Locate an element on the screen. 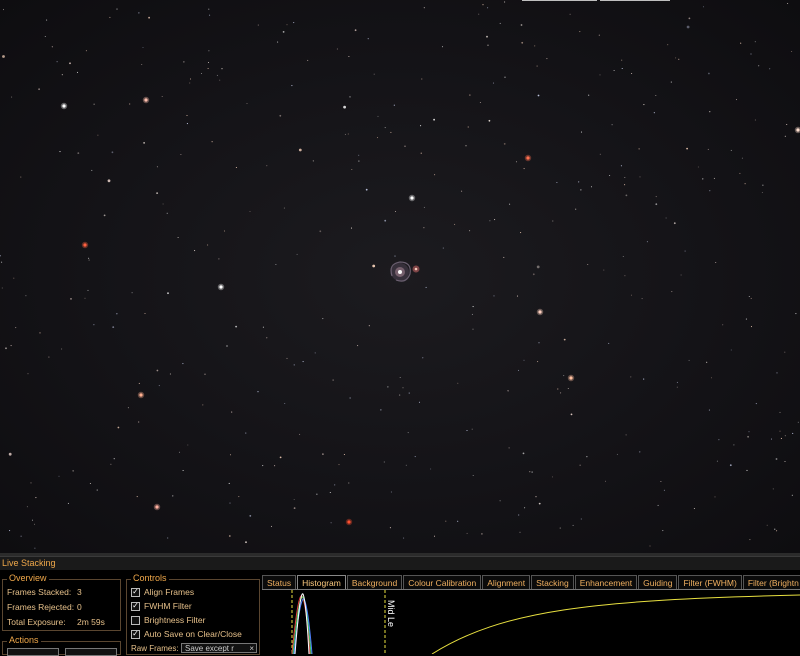 Image resolution: width=800 pixels, height=656 pixels. brightness-filter-checkbox: Brightness Filter is located at coordinates (168, 620).